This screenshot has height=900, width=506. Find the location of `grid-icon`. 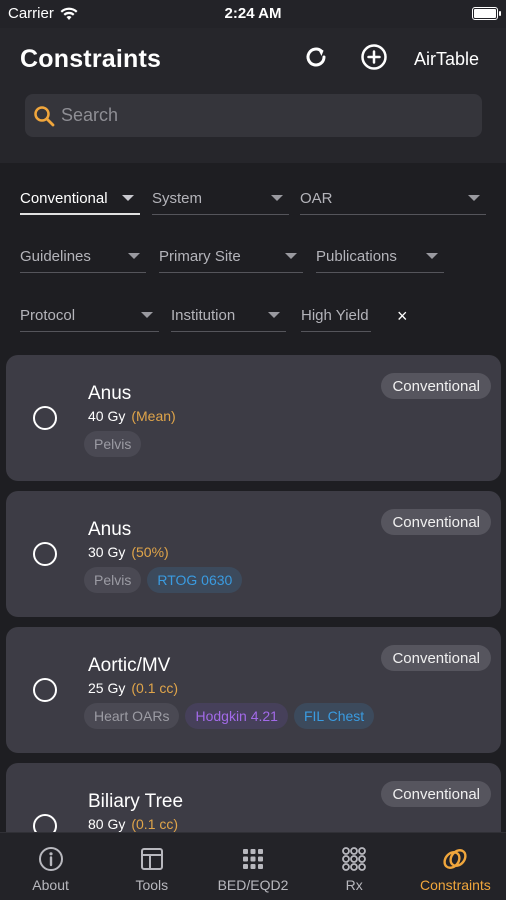

grid-icon is located at coordinates (253, 859).